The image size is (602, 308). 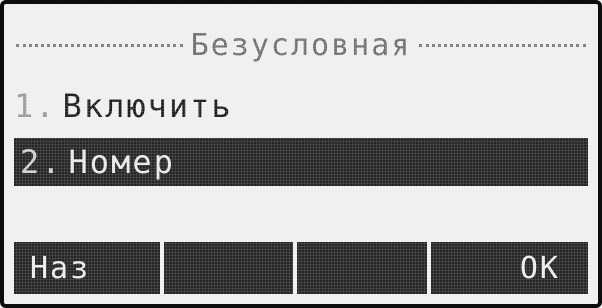 I want to click on softkey-back: Наз, so click(x=87, y=268).